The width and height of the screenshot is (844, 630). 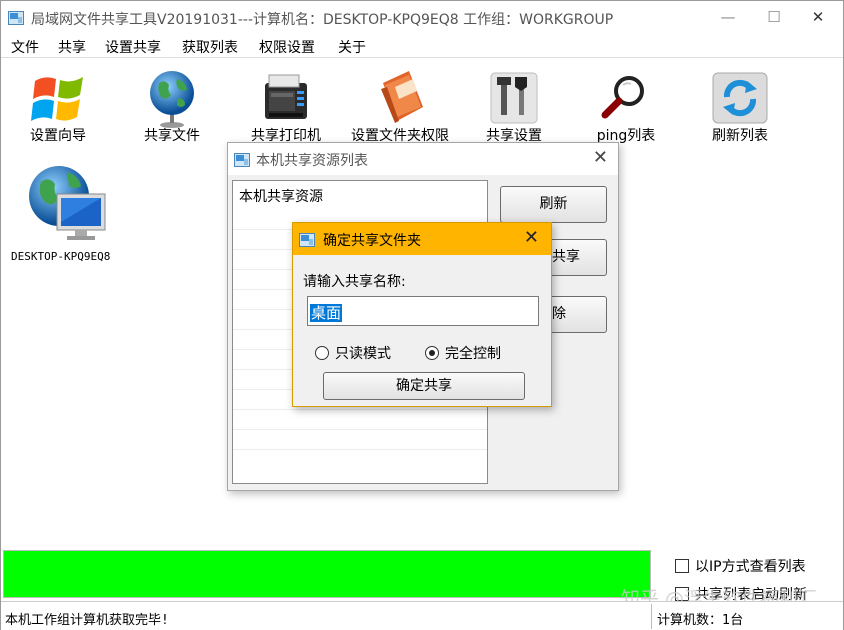 What do you see at coordinates (133, 47) in the screenshot?
I see `menu-set-share: 设置共享` at bounding box center [133, 47].